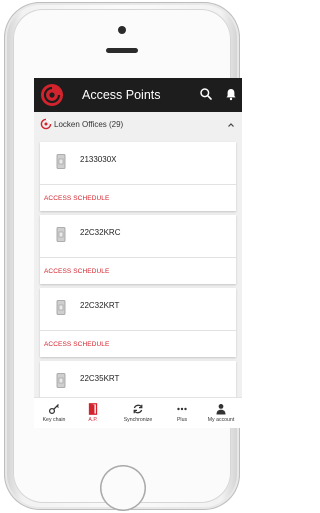  Describe the element at coordinates (54, 420) in the screenshot. I see `nav-label: Key chain` at that location.